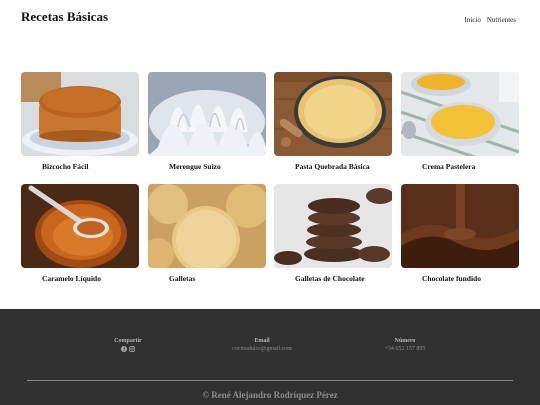  Describe the element at coordinates (65, 166) in the screenshot. I see `recipe-name: Bizcocho Fácil` at that location.